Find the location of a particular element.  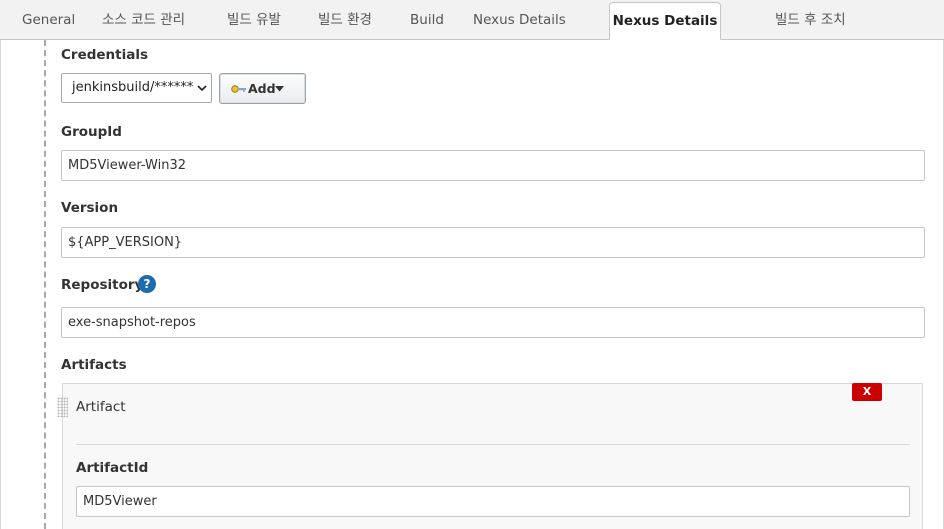

tab-nexus-details-1: Nexus Details is located at coordinates (519, 20).